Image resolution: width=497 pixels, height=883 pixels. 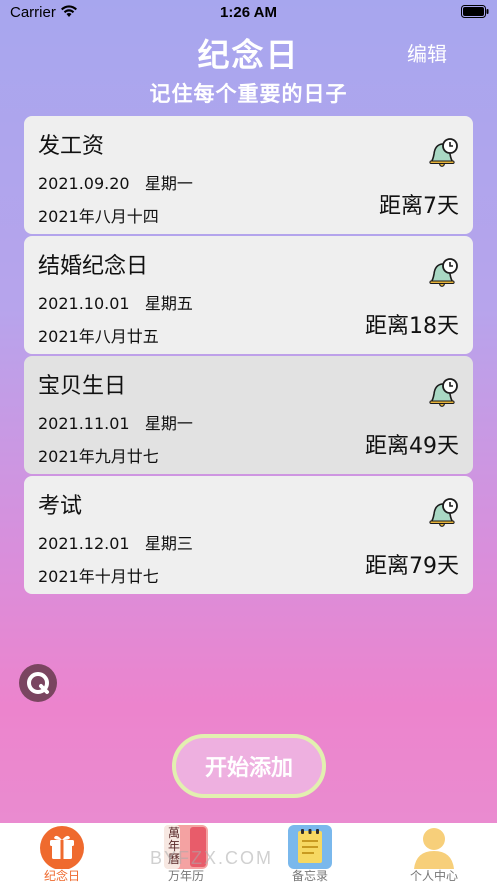 What do you see at coordinates (61, 876) in the screenshot?
I see `tab-label: 纪念日` at bounding box center [61, 876].